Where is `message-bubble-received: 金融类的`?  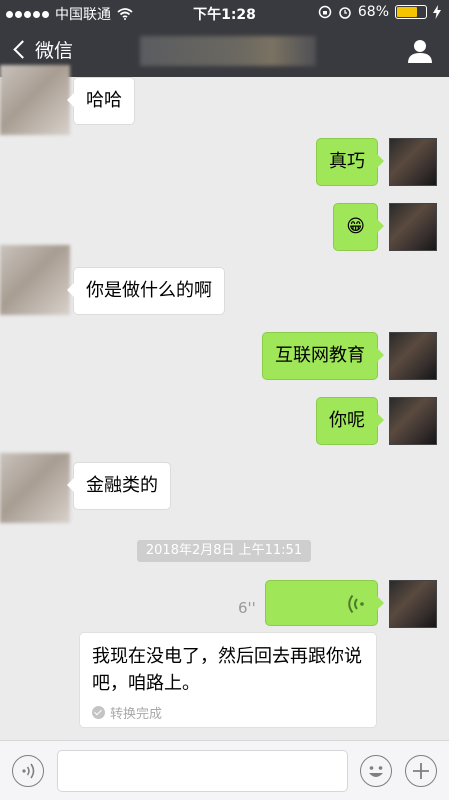
message-bubble-received: 金融类的 is located at coordinates (119, 486).